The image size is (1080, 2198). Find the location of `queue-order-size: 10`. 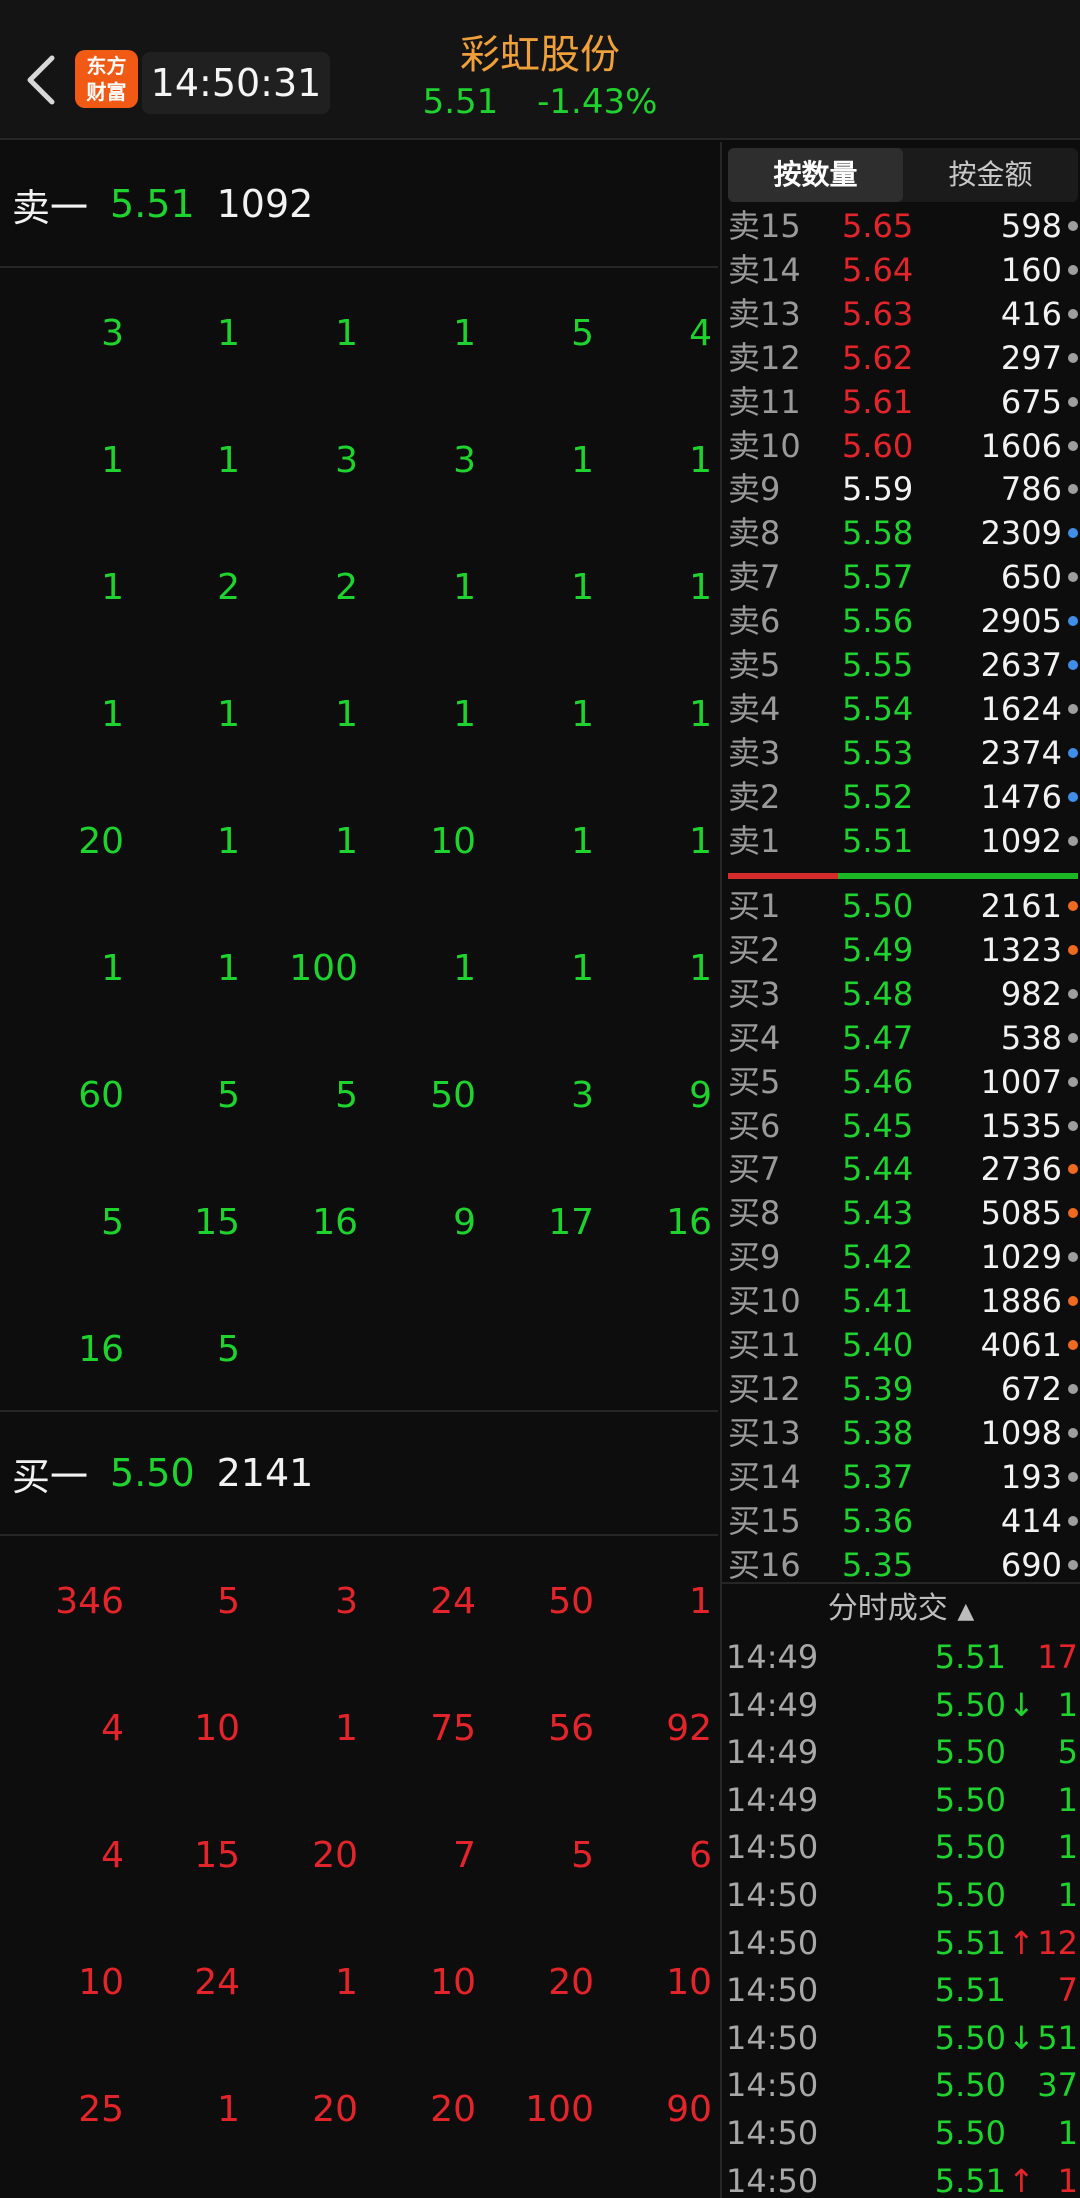

queue-order-size: 10 is located at coordinates (101, 1982).